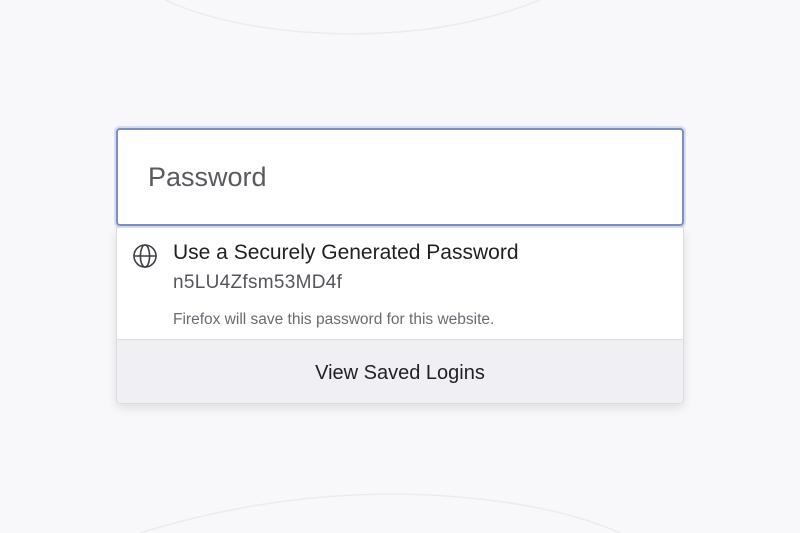  I want to click on globe-icon, so click(145, 256).